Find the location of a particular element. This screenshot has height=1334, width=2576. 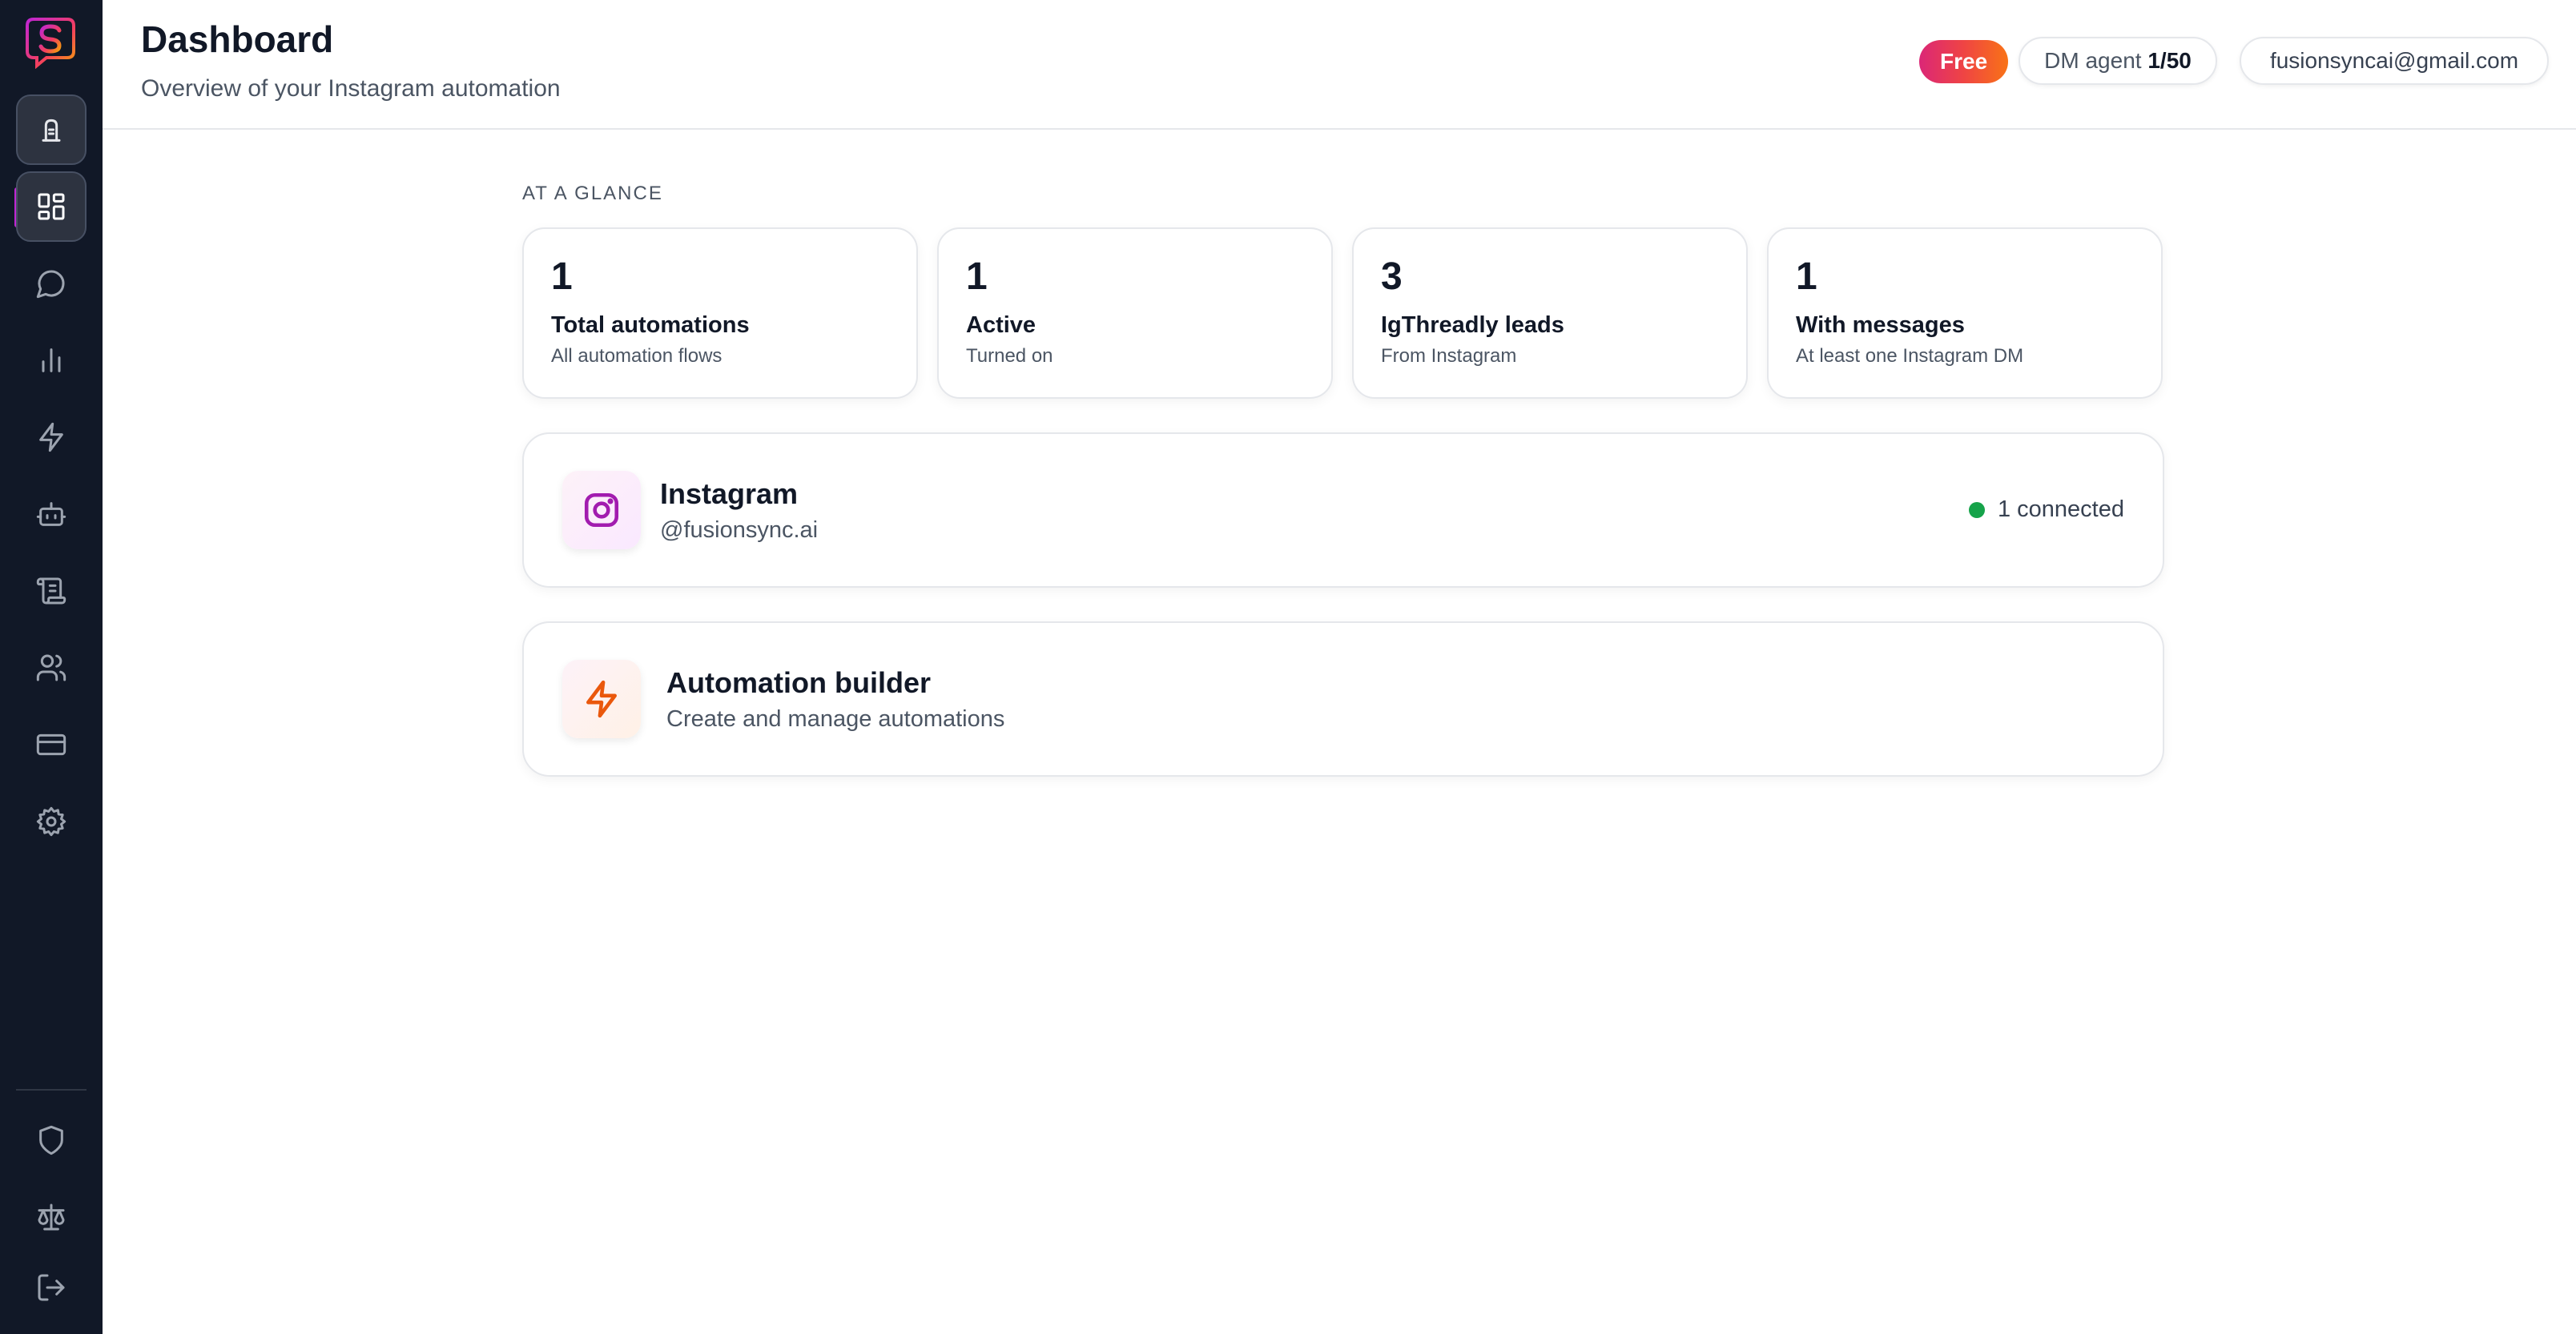

plan-badge: Free is located at coordinates (1964, 61).